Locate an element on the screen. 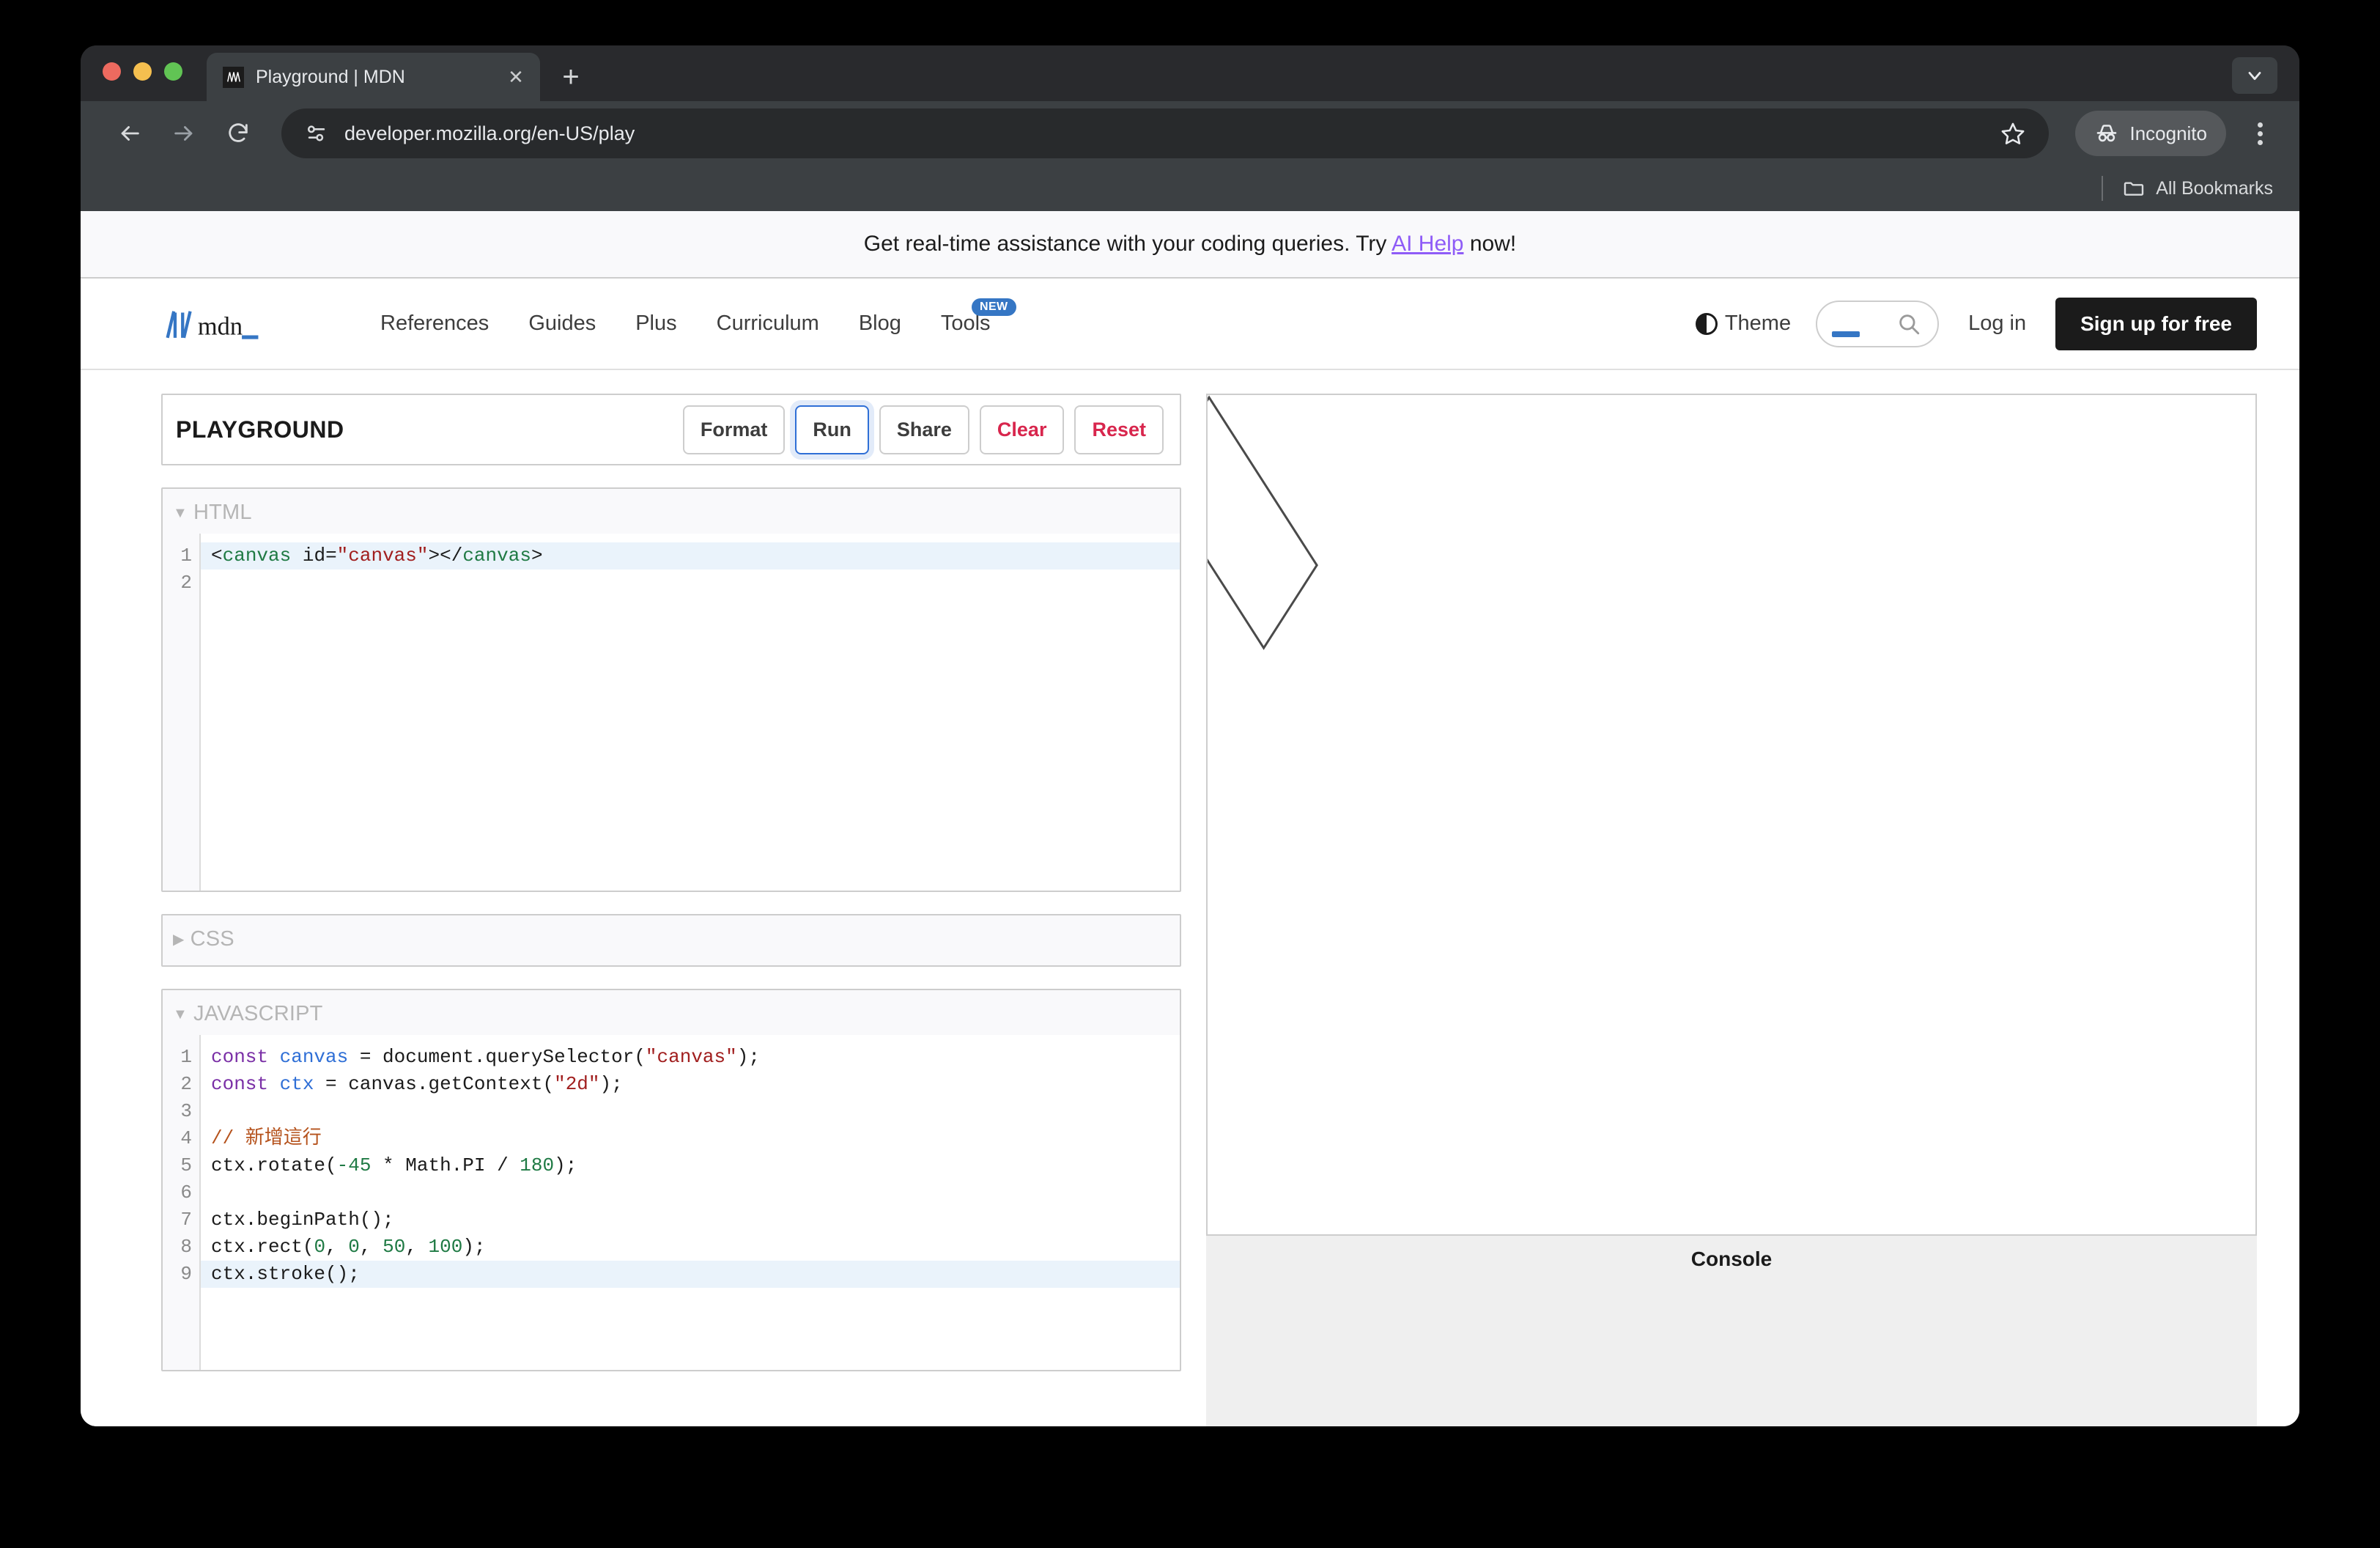 This screenshot has width=2380, height=1548. search-input is located at coordinates (1878, 323).